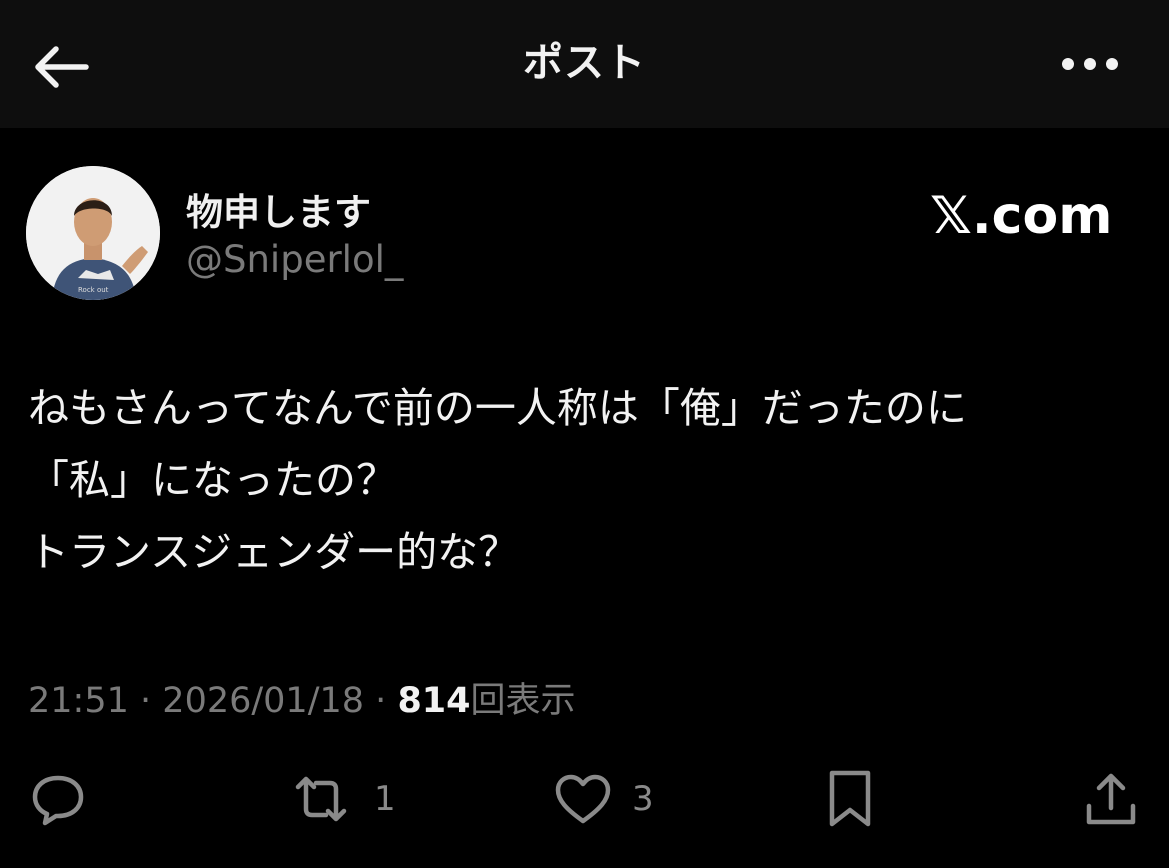  Describe the element at coordinates (278, 209) in the screenshot. I see `author-display-name: 物申します` at that location.